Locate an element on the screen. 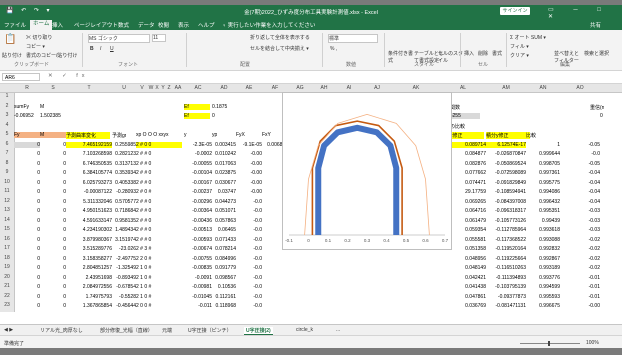 The height and width of the screenshot is (355, 622). table-cell: -0.00436 is located at coordinates (198, 221).